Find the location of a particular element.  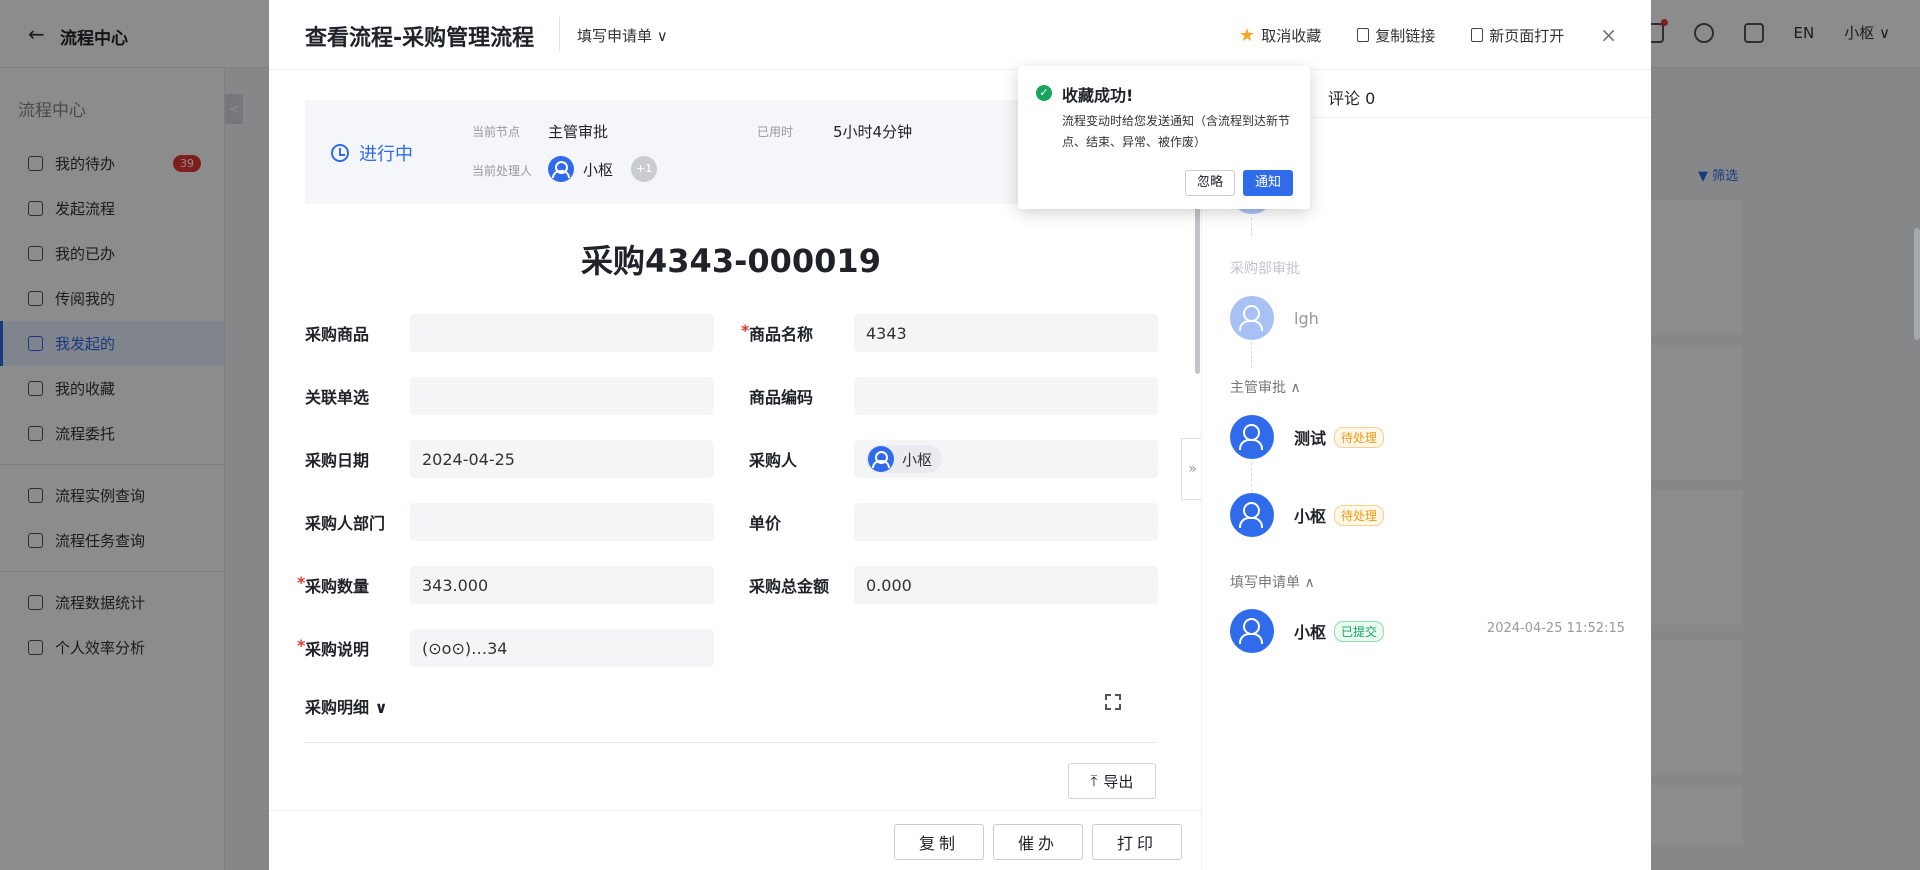

star-icon: ★ is located at coordinates (1247, 35).